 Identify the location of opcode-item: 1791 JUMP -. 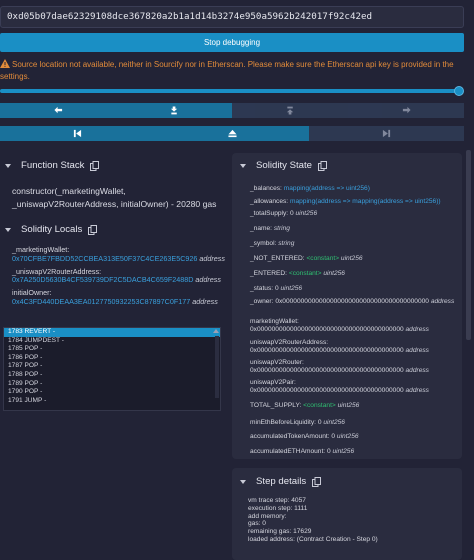
(112, 401).